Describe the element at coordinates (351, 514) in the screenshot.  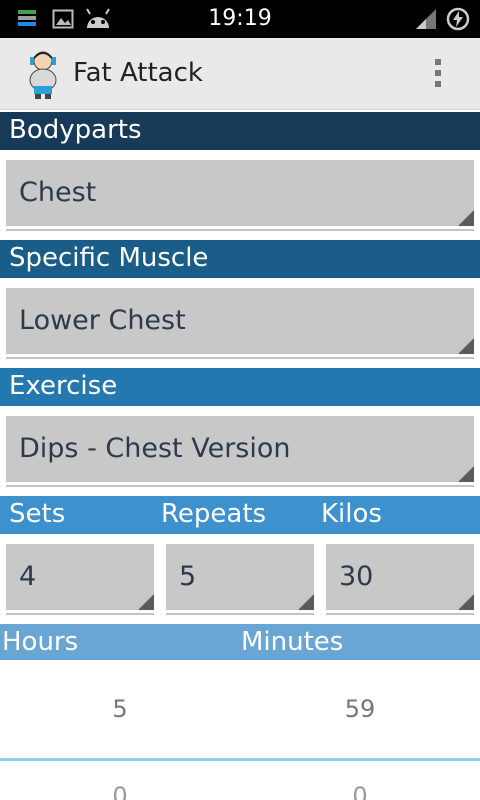
I see `kilos-label: Kilos` at that location.